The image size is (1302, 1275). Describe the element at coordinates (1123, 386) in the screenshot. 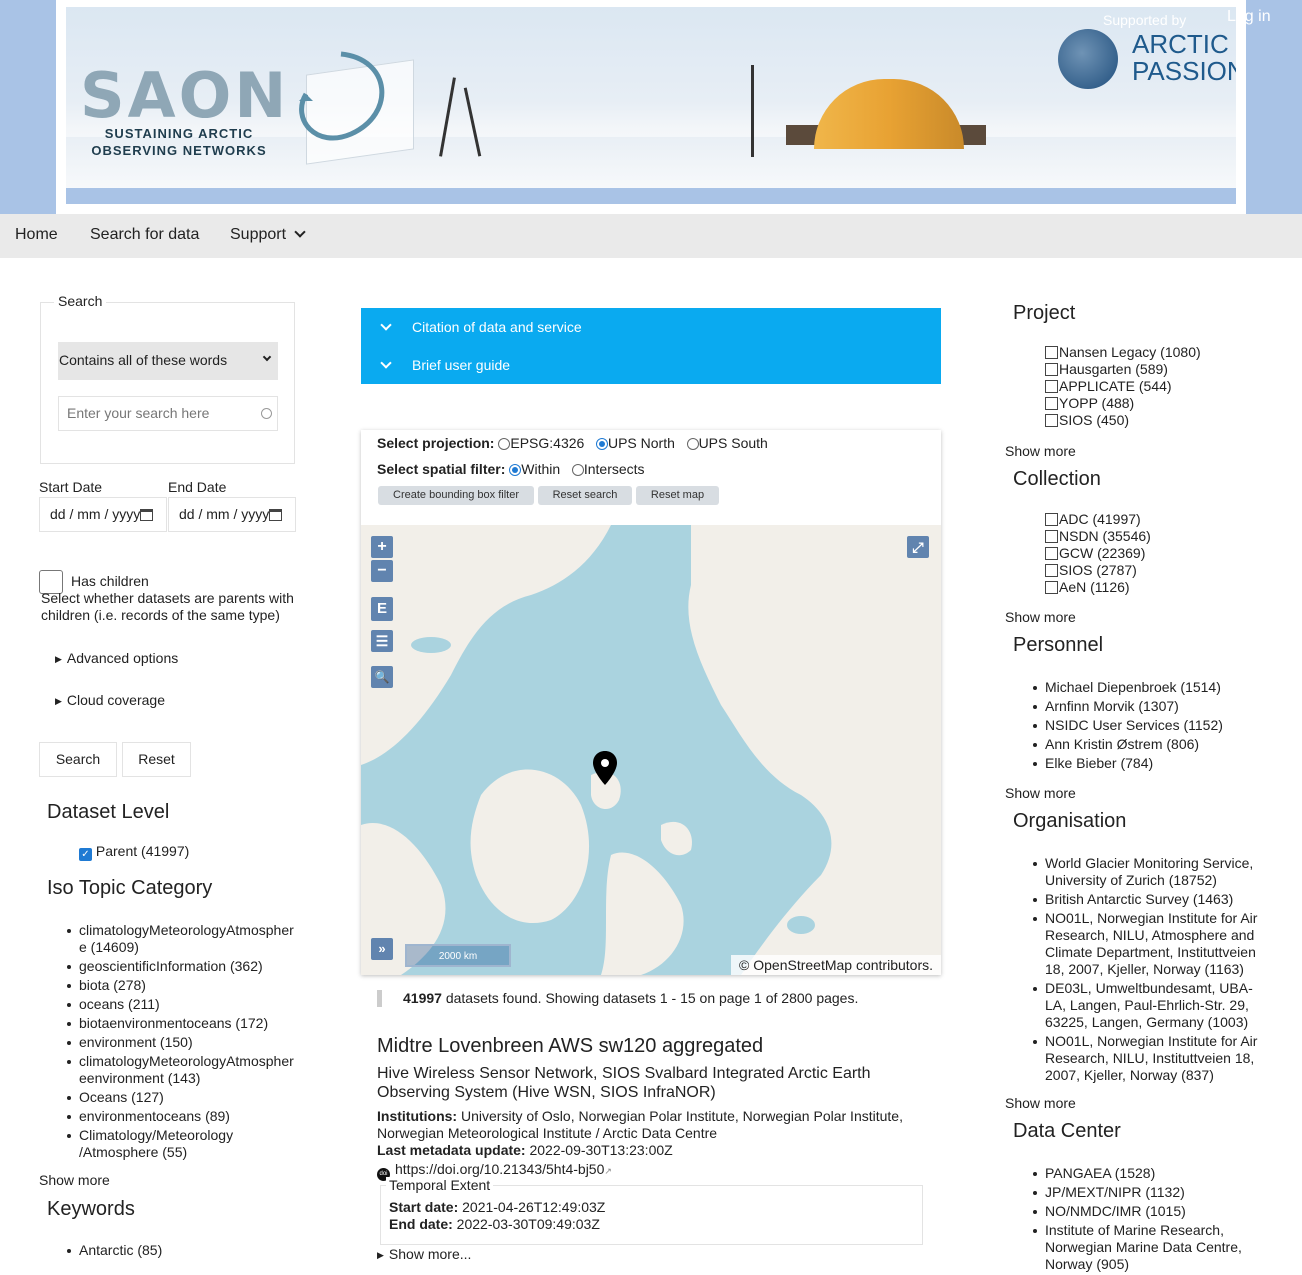

I see `list-item: APPLICATE (544)` at that location.